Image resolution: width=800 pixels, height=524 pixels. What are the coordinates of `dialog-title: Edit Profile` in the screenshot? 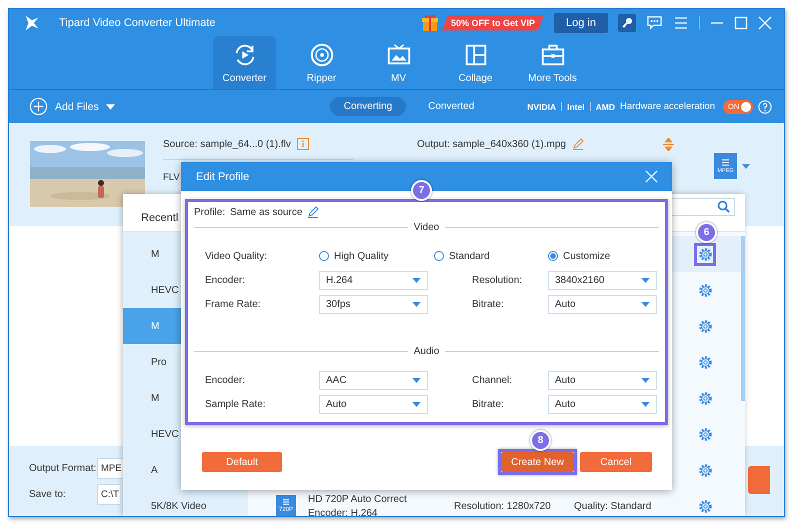 It's located at (223, 176).